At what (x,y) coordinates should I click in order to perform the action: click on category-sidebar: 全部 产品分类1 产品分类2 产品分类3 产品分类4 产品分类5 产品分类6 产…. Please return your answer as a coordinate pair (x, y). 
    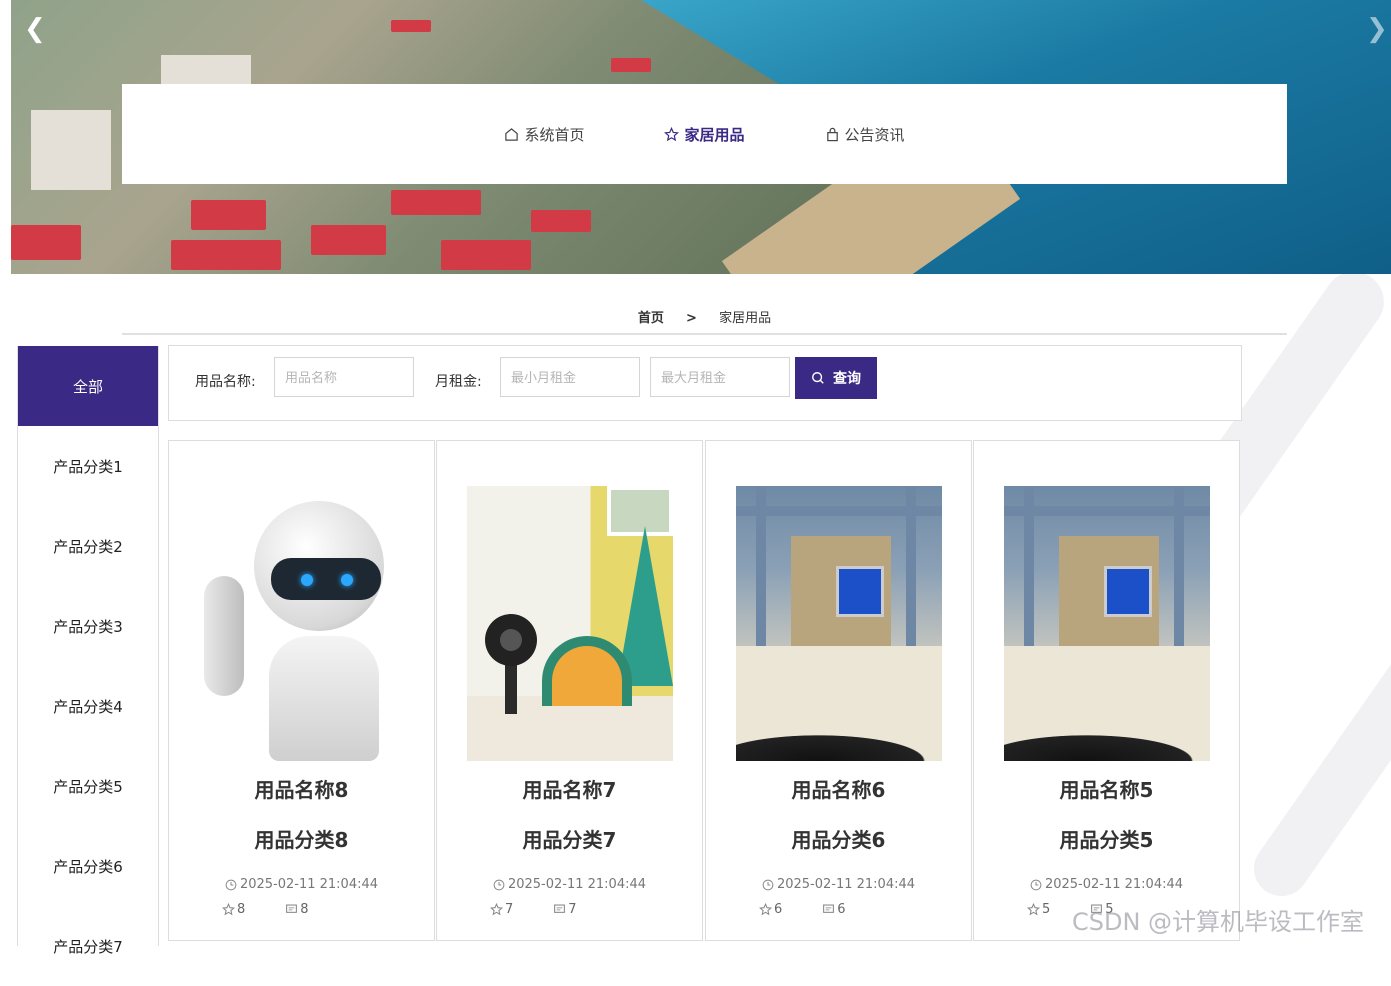
    Looking at the image, I should click on (88, 651).